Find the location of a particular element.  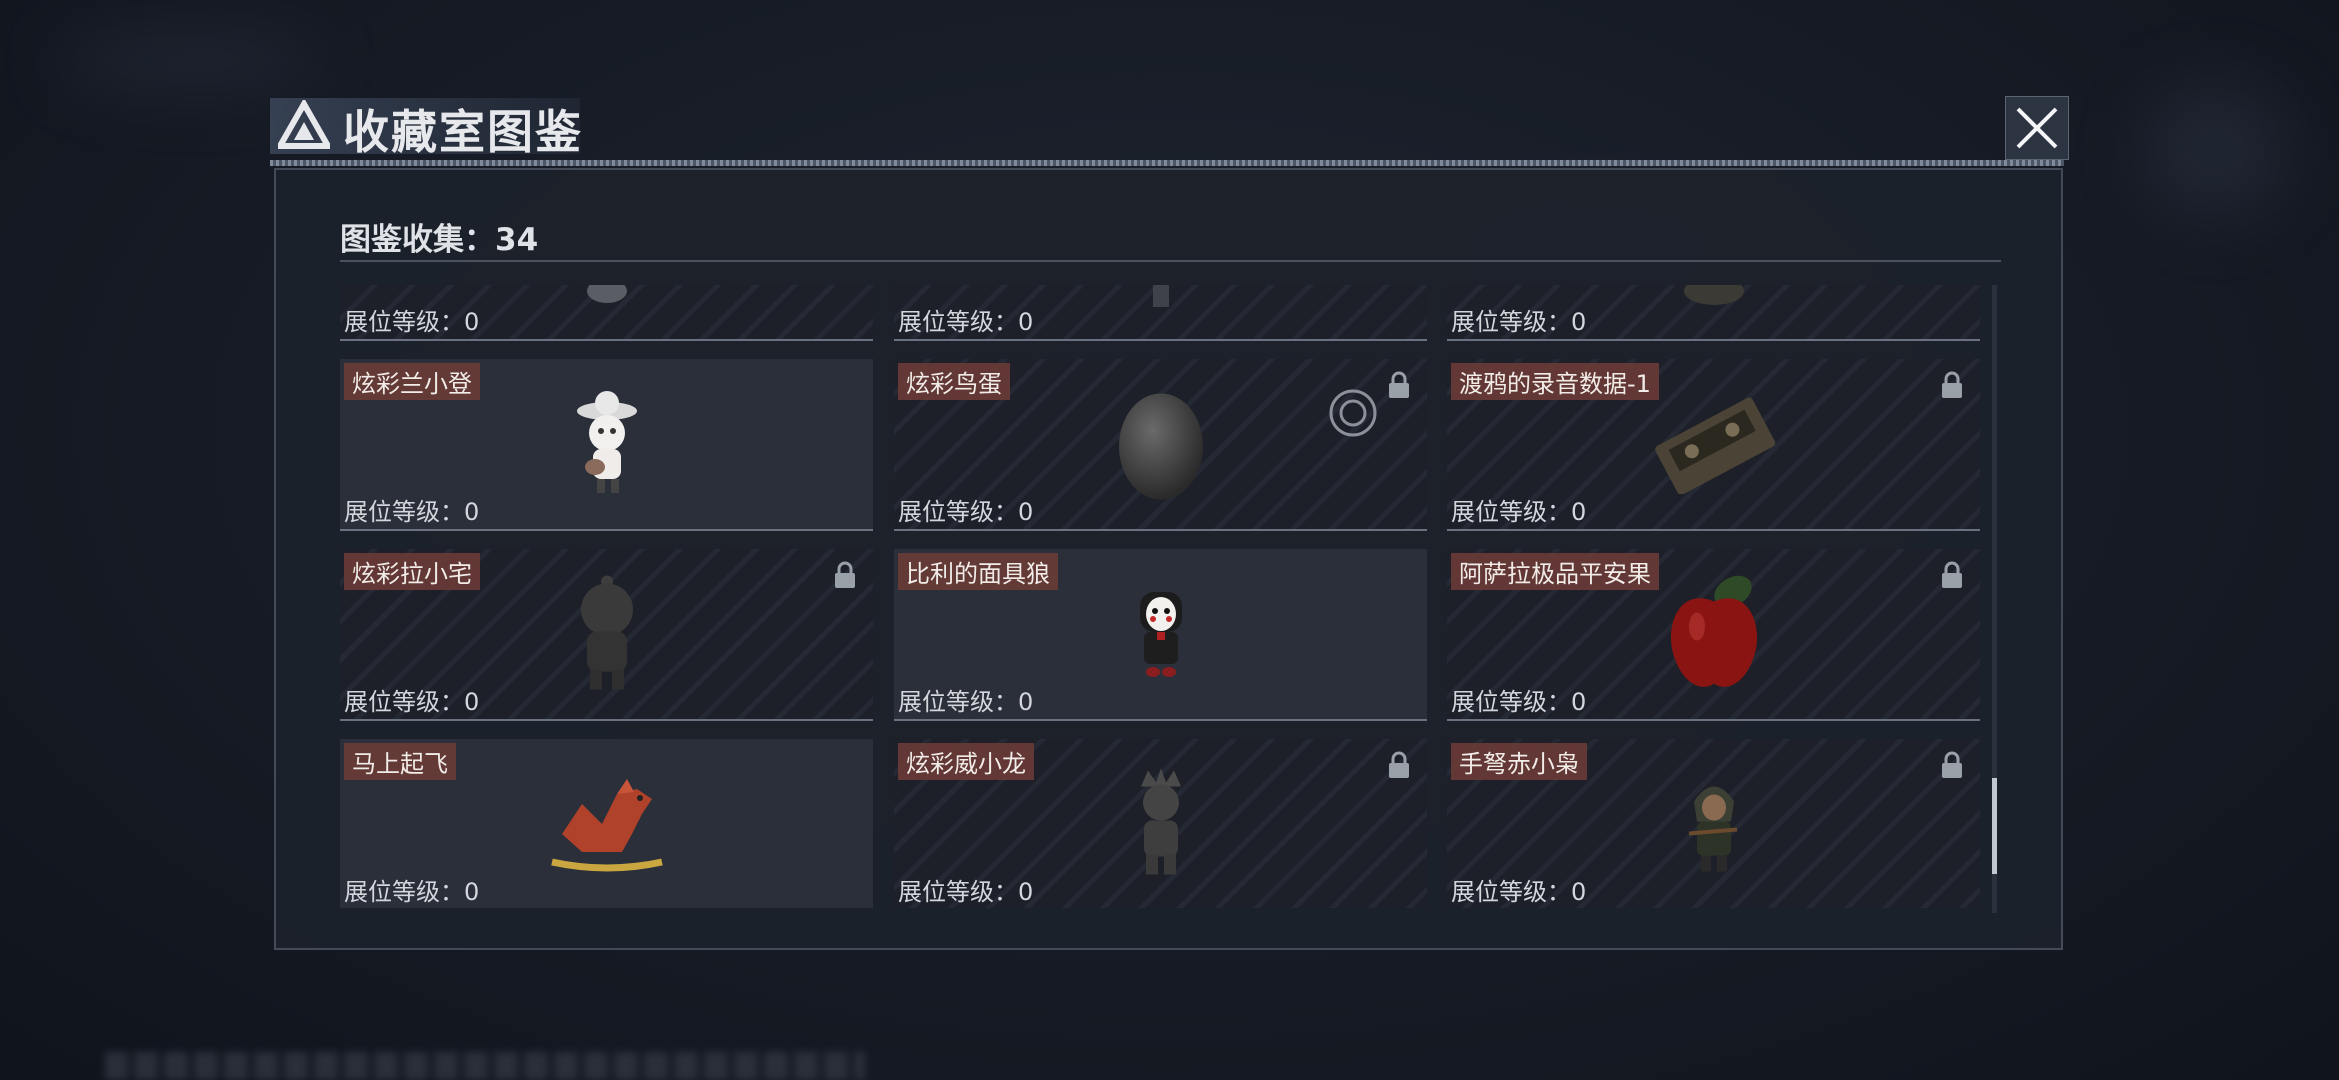

collection-card: 炫彩鸟蛋 展位等级：0 is located at coordinates (1160, 445).